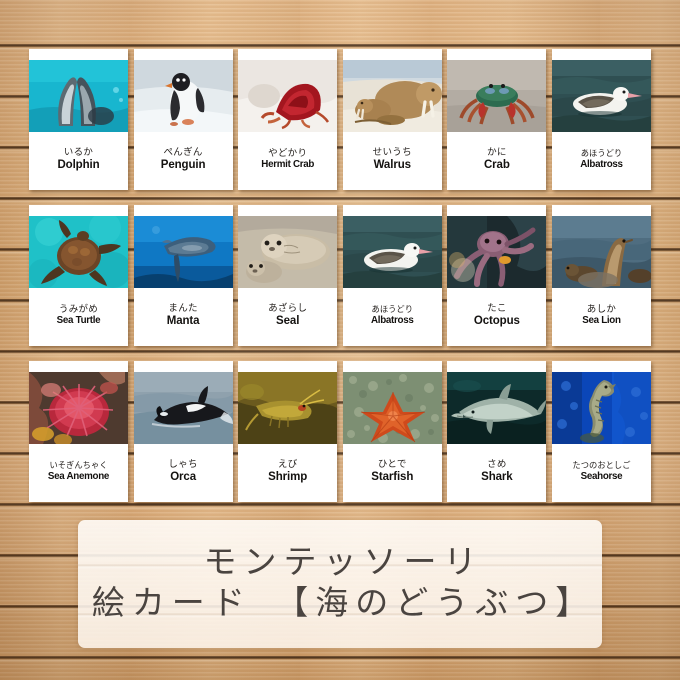 The height and width of the screenshot is (680, 680). I want to click on flashcard: さめ Shark, so click(497, 431).